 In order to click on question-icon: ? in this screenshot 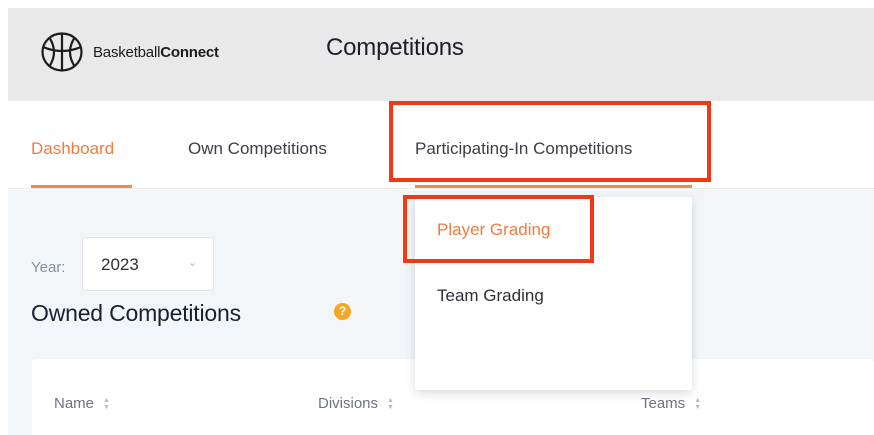, I will do `click(342, 311)`.